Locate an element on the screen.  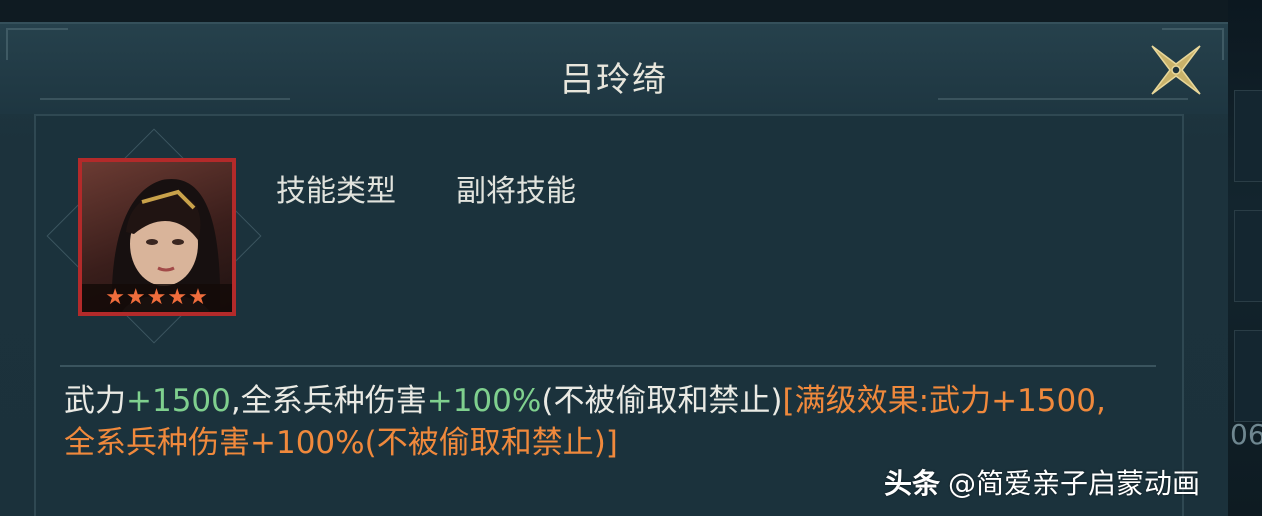
desc-stat-bonus: +1500 is located at coordinates (178, 401).